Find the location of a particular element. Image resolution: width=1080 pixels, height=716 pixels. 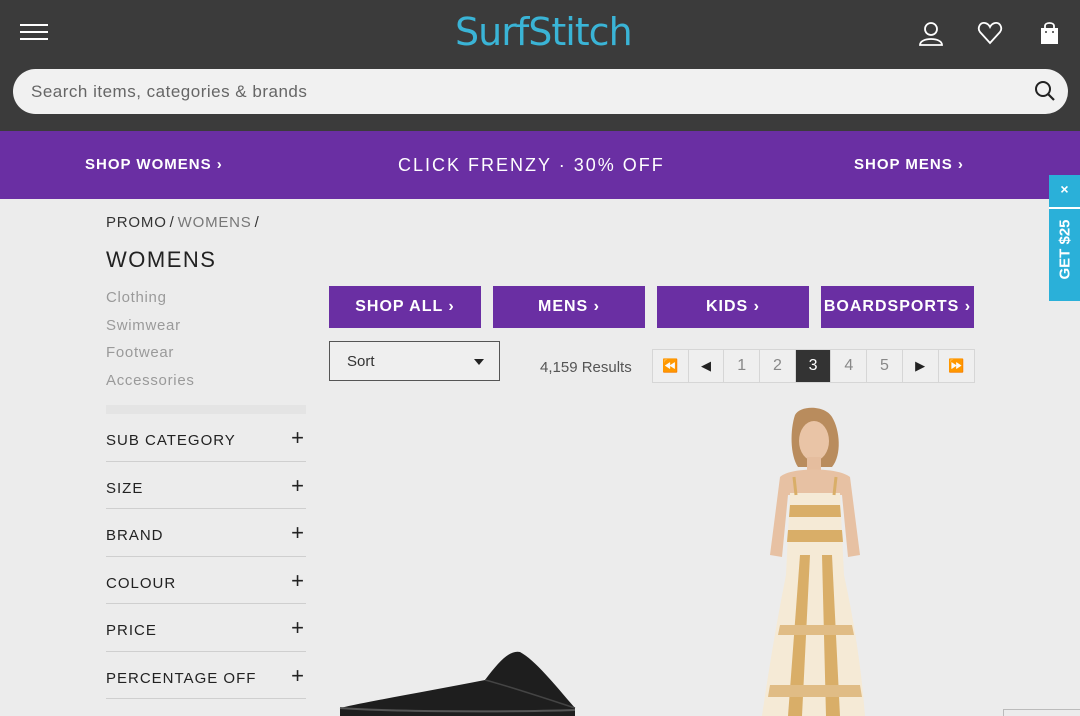

filter-percentage-off: PERCENTAGE OFF + is located at coordinates (206, 675).